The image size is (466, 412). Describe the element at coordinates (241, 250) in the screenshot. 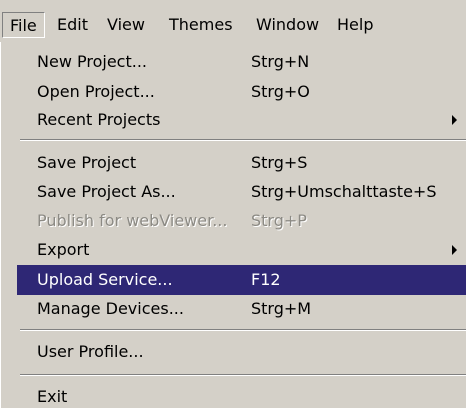

I see `menu-item-export: Export` at that location.